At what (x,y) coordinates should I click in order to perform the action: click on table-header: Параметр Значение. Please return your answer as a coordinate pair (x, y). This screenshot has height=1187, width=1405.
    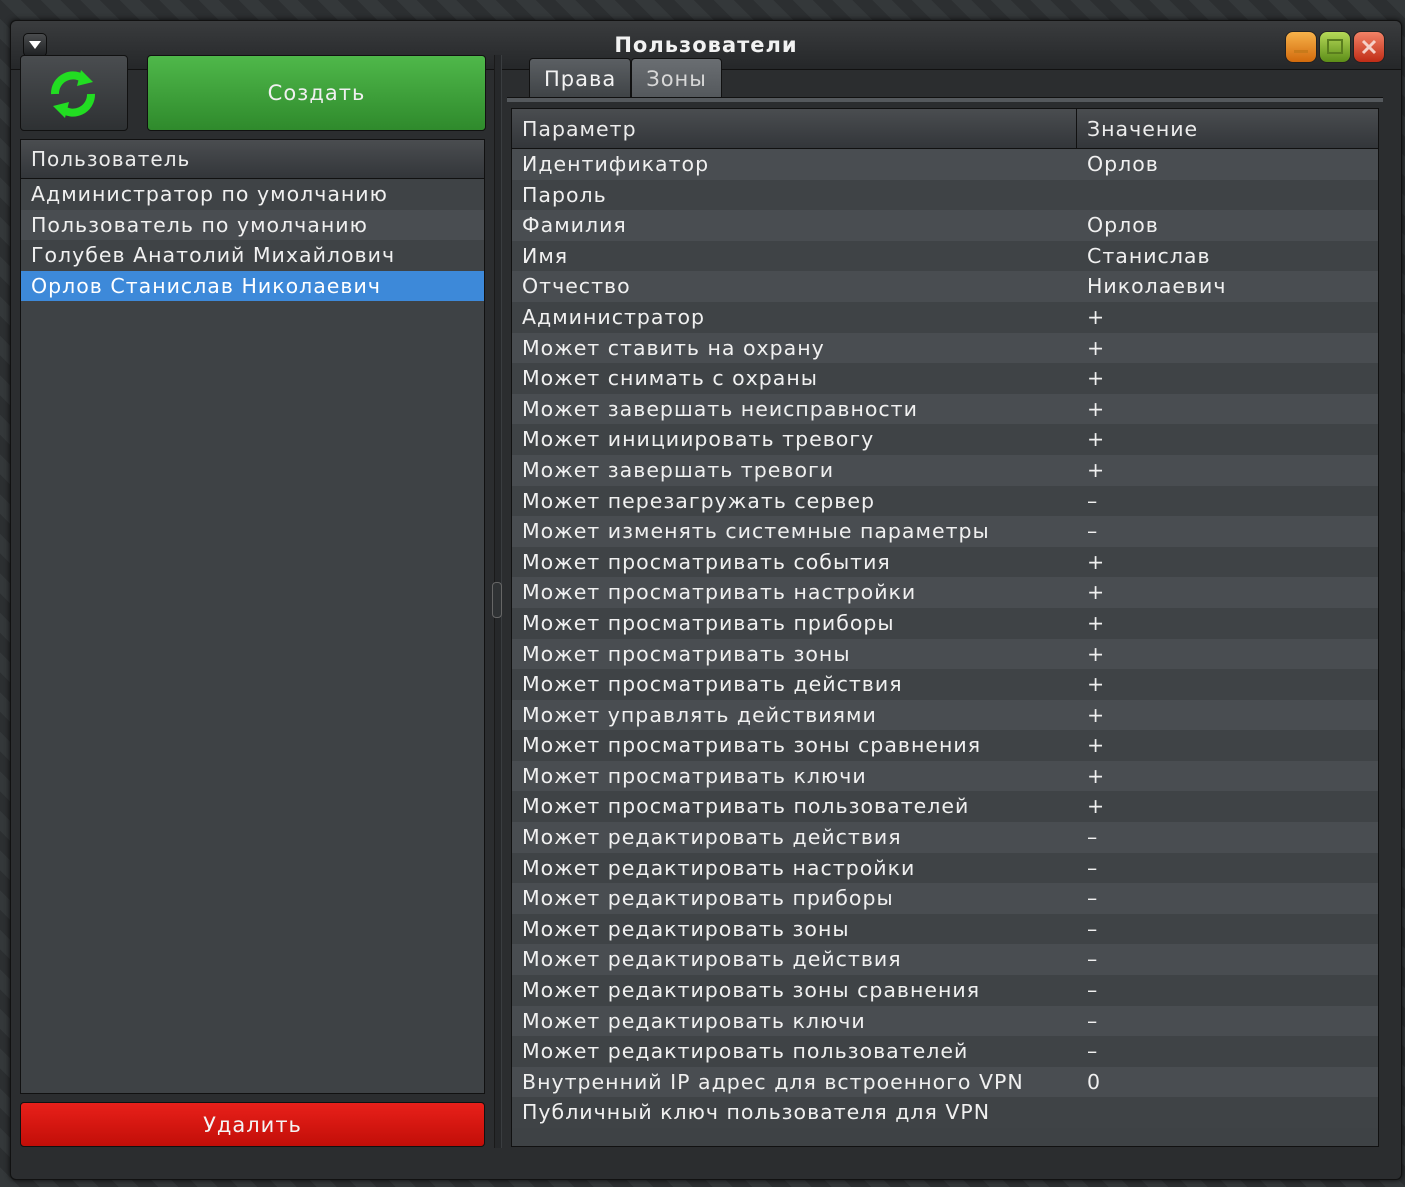
    Looking at the image, I should click on (945, 129).